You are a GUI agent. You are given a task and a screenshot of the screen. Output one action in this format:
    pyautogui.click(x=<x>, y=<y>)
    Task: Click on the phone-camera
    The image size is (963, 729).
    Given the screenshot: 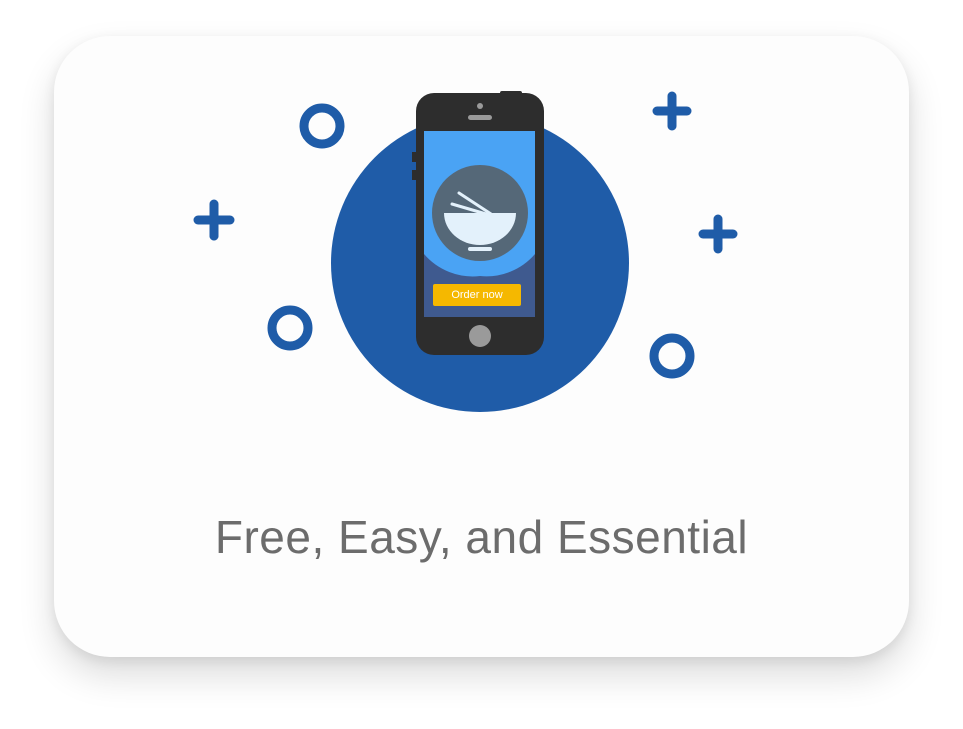 What is the action you would take?
    pyautogui.click(x=480, y=106)
    